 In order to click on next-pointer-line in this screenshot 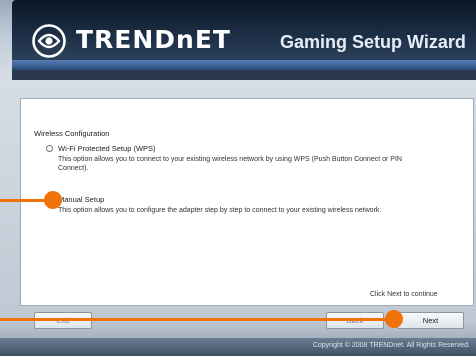, I will do `click(197, 319)`.